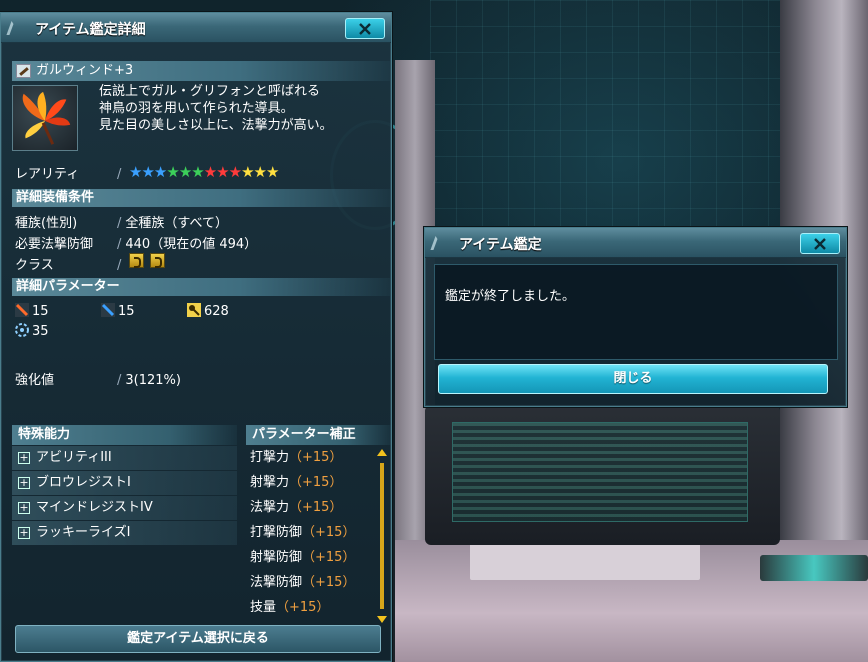 Image resolution: width=868 pixels, height=662 pixels. I want to click on detail-titlebar: アイテム鑑定詳細, so click(196, 28).